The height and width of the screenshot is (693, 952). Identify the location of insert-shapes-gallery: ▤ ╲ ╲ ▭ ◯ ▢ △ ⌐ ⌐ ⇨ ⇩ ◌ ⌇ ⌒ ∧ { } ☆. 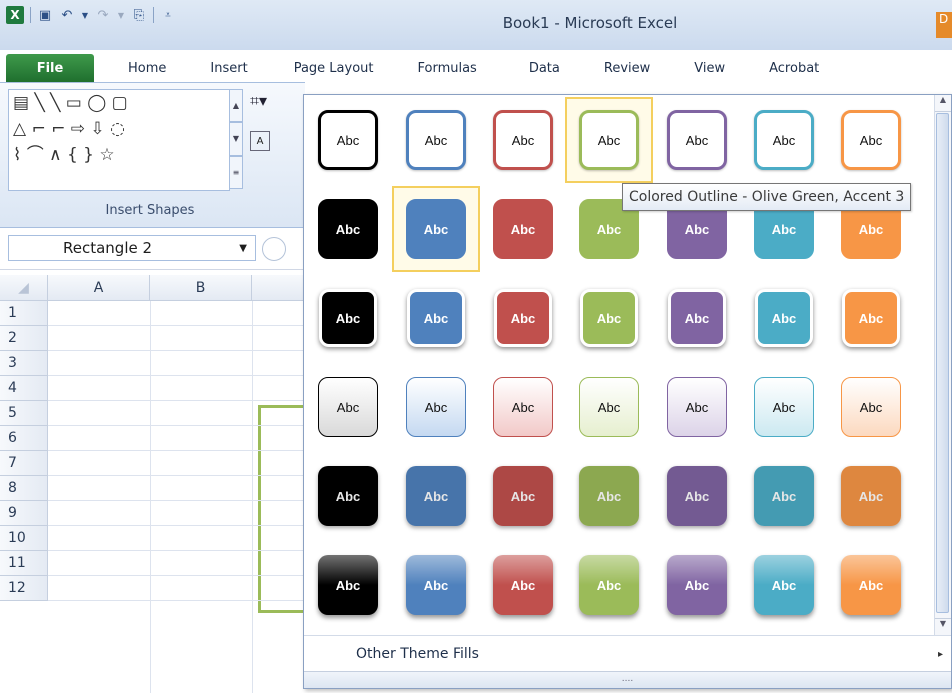
(119, 140).